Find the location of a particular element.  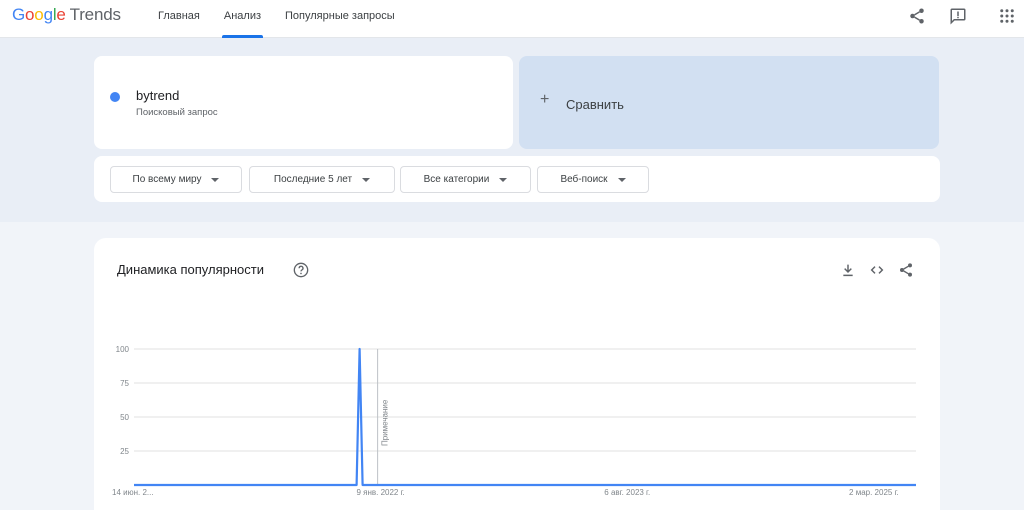

plus-icon: + is located at coordinates (545, 99).